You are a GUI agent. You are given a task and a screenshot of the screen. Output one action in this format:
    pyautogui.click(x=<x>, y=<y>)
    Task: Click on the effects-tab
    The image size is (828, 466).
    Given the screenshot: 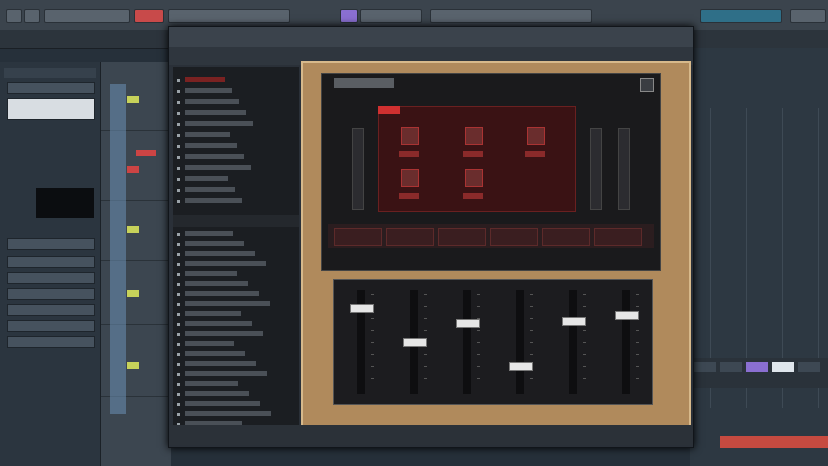 What is the action you would take?
    pyautogui.click(x=389, y=110)
    